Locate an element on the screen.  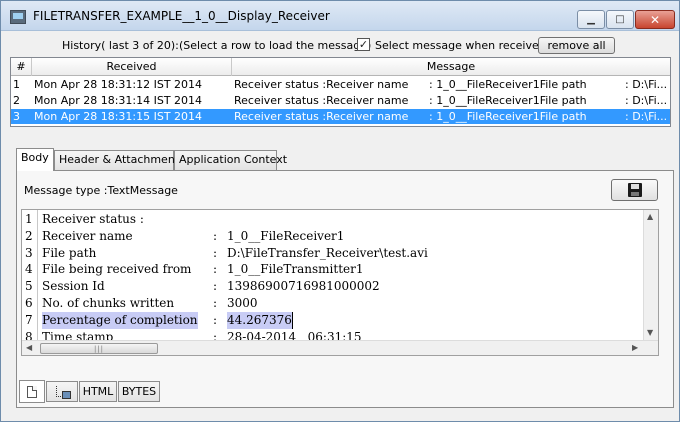
line-key: Session Id is located at coordinates (73, 286).